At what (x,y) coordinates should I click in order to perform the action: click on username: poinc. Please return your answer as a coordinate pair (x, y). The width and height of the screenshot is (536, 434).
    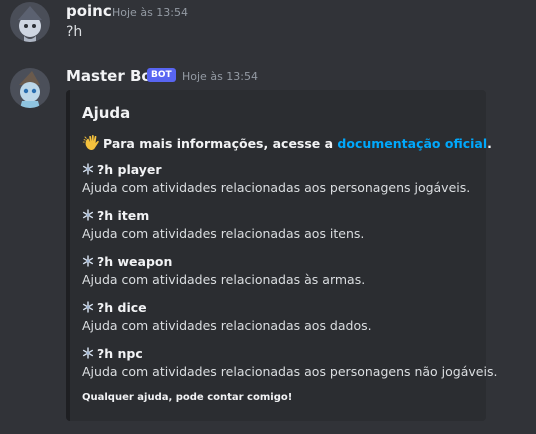
    Looking at the image, I should click on (89, 11).